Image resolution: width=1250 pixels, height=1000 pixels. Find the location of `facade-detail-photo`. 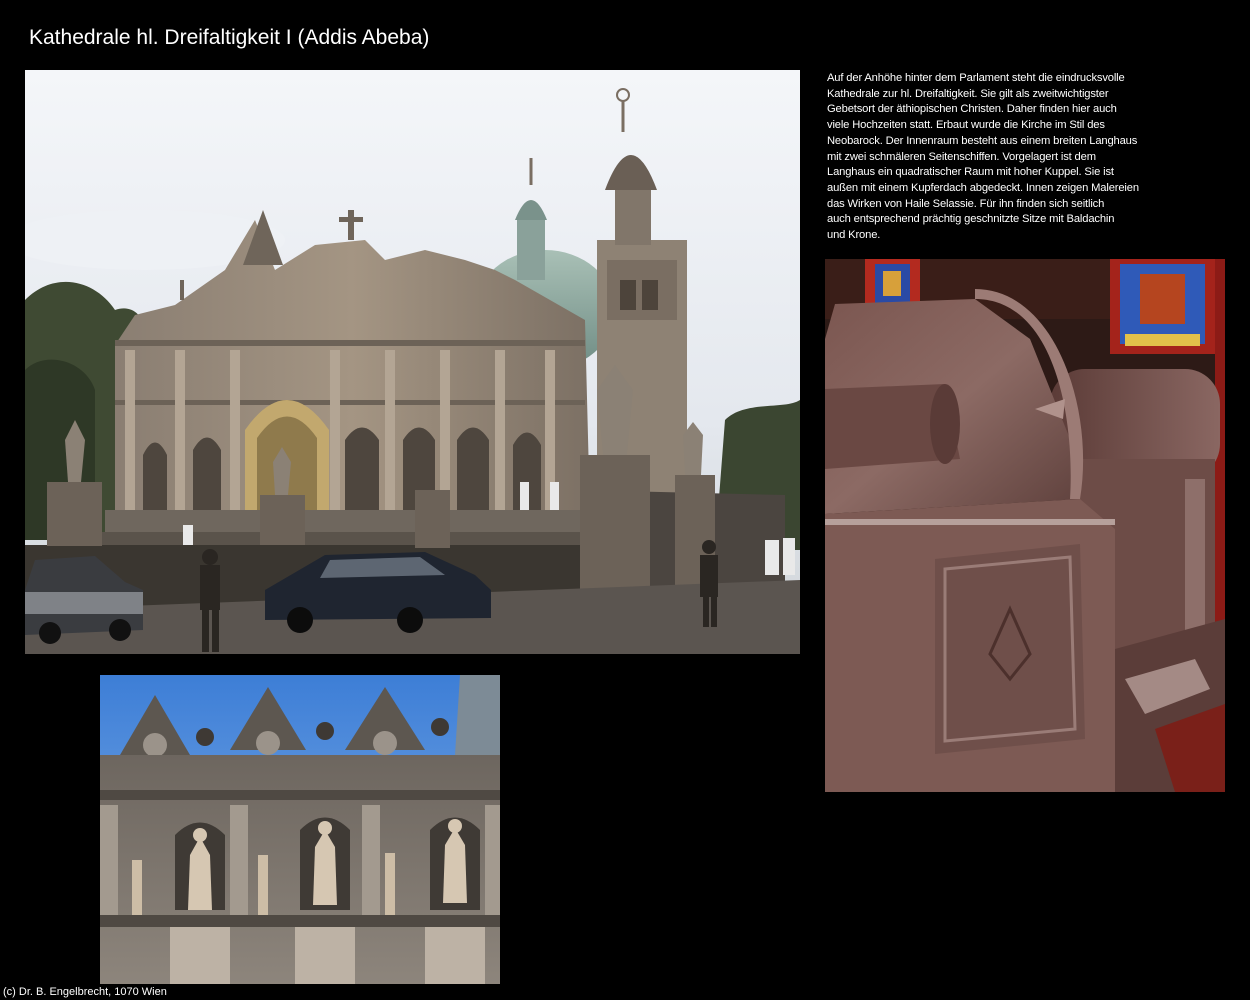

facade-detail-photo is located at coordinates (300, 829).